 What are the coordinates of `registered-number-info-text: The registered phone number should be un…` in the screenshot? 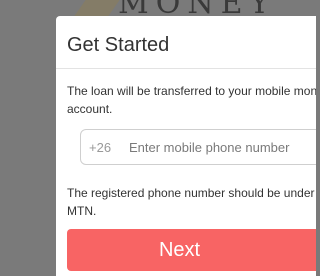 It's located at (191, 202).